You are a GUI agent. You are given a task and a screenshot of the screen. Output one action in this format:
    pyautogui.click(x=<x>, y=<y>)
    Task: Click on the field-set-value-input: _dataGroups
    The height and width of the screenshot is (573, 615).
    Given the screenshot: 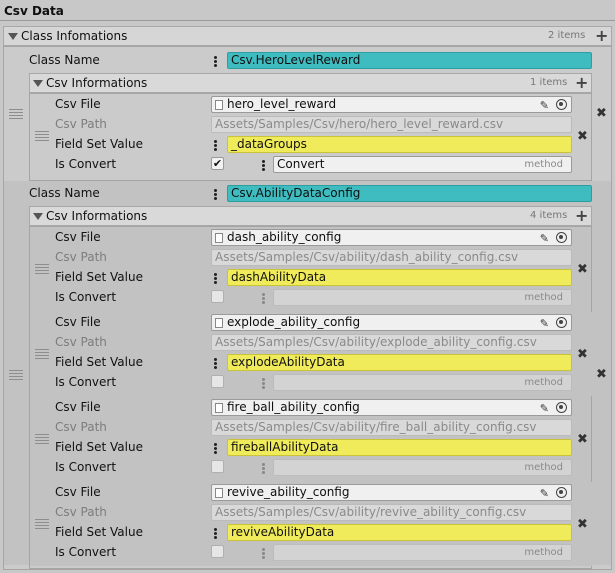 What is the action you would take?
    pyautogui.click(x=399, y=144)
    